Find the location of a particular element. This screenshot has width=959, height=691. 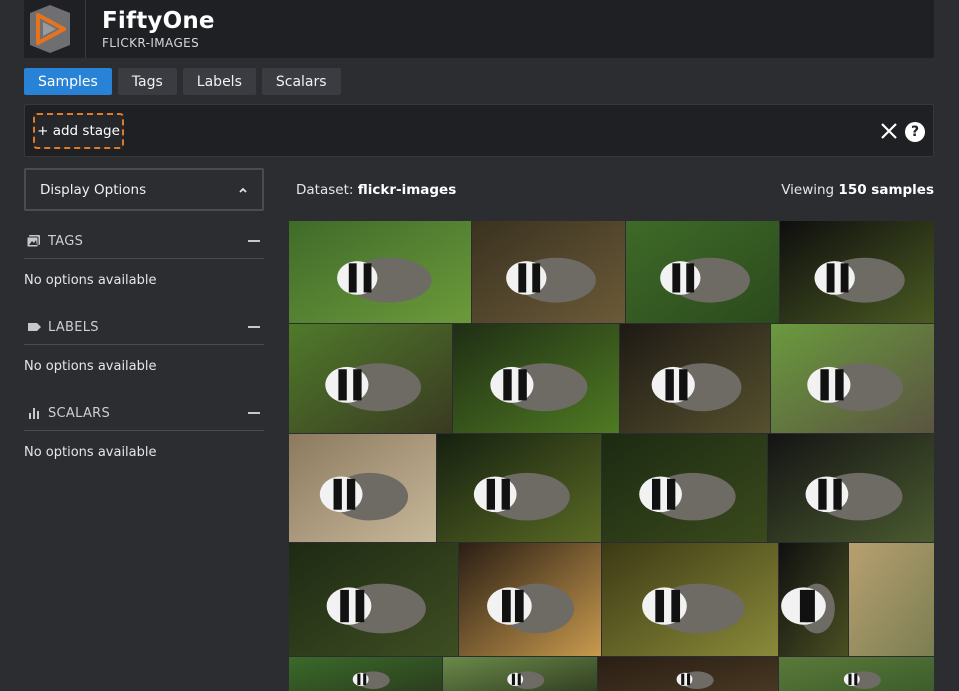

dataset-name-label: Dataset: flickr-images is located at coordinates (376, 190).